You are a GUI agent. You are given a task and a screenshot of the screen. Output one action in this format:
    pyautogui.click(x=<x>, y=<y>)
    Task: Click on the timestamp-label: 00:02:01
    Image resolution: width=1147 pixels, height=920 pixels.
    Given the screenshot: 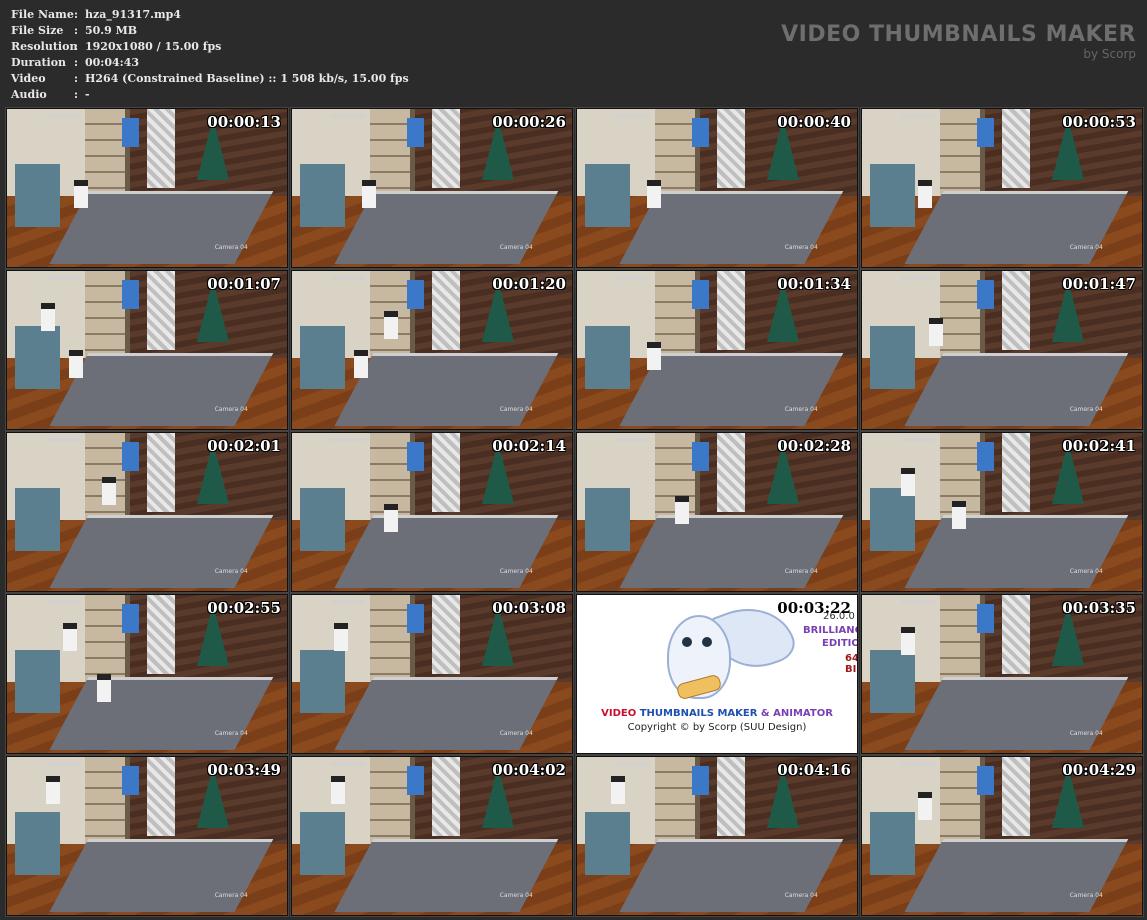 What is the action you would take?
    pyautogui.click(x=244, y=446)
    